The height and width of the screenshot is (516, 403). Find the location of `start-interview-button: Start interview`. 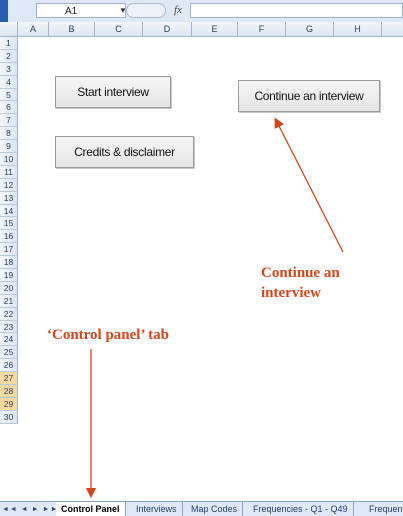

start-interview-button: Start interview is located at coordinates (113, 92).